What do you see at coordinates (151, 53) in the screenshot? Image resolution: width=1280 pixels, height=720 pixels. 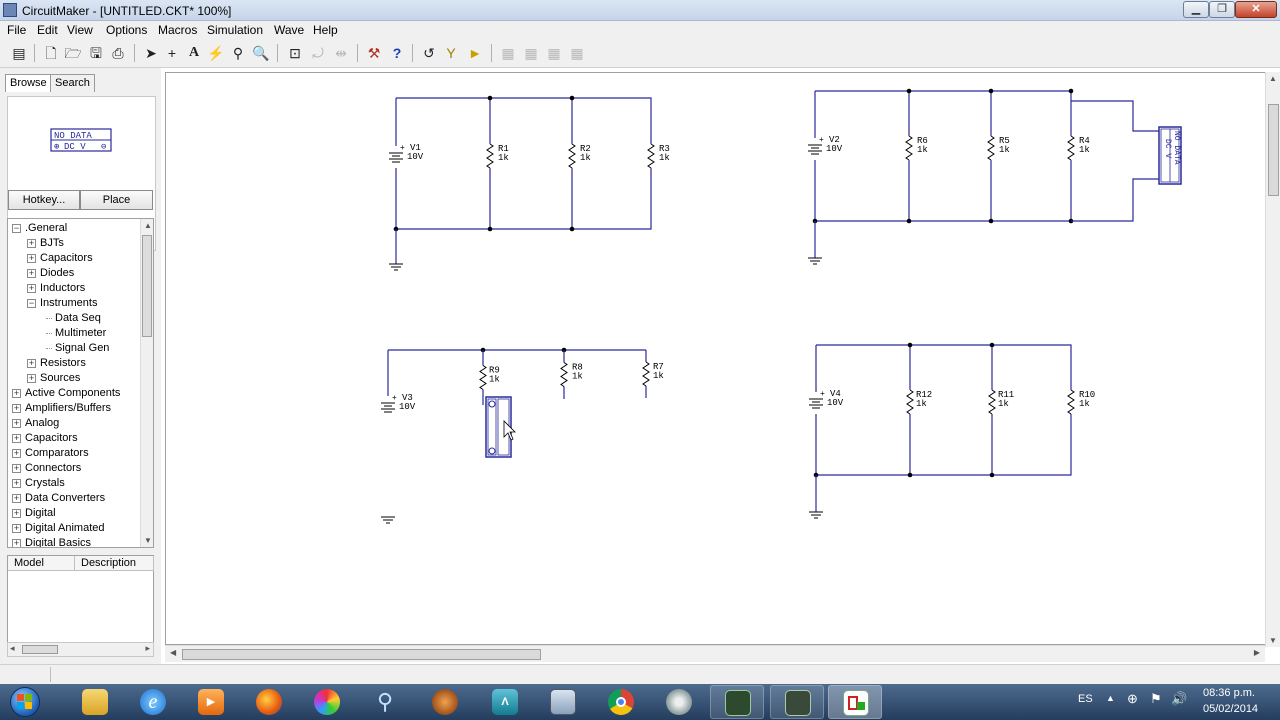 I see `arrow-tool-icon: ➤` at bounding box center [151, 53].